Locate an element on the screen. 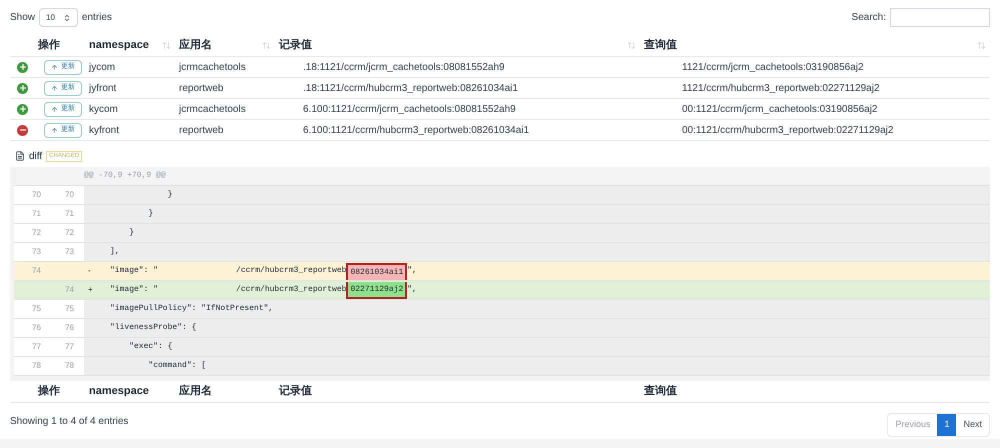  table-cell-text: jycom is located at coordinates (102, 67).